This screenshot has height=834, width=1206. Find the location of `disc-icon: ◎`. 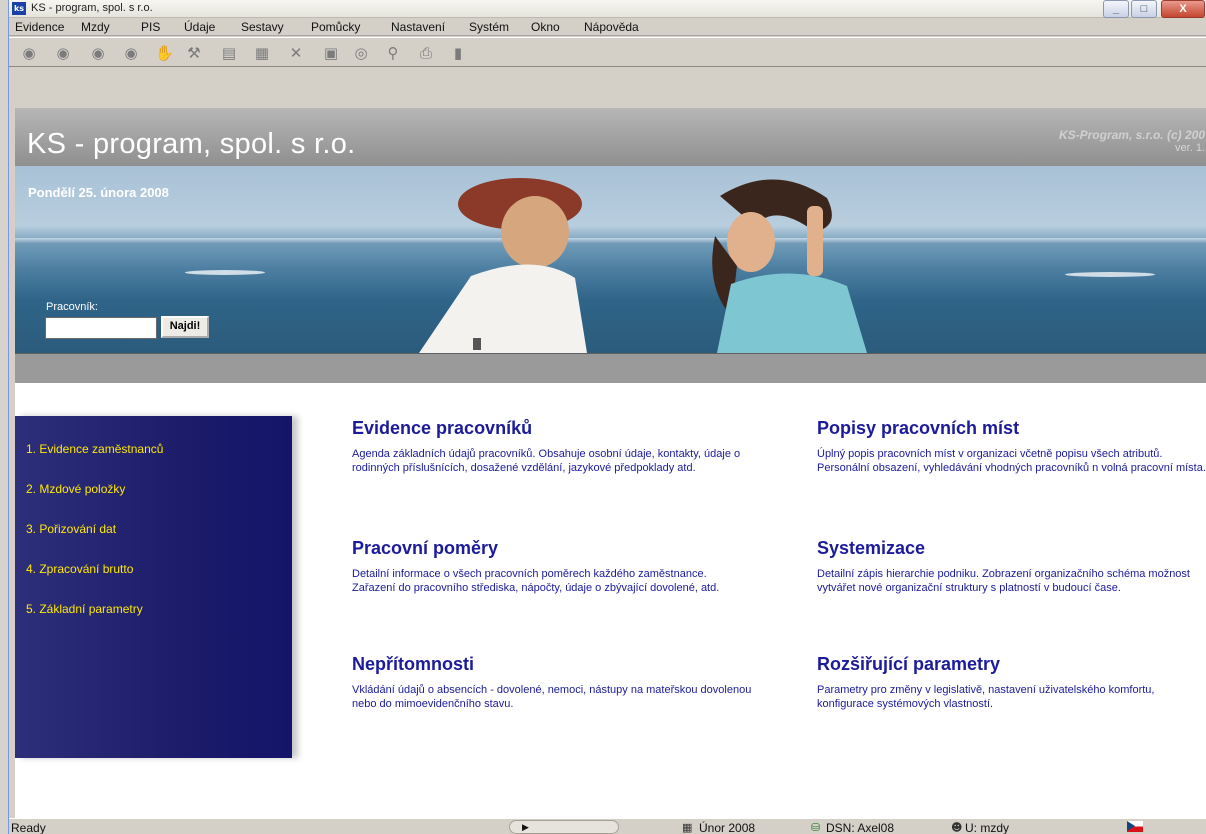

disc-icon: ◎ is located at coordinates (361, 53).